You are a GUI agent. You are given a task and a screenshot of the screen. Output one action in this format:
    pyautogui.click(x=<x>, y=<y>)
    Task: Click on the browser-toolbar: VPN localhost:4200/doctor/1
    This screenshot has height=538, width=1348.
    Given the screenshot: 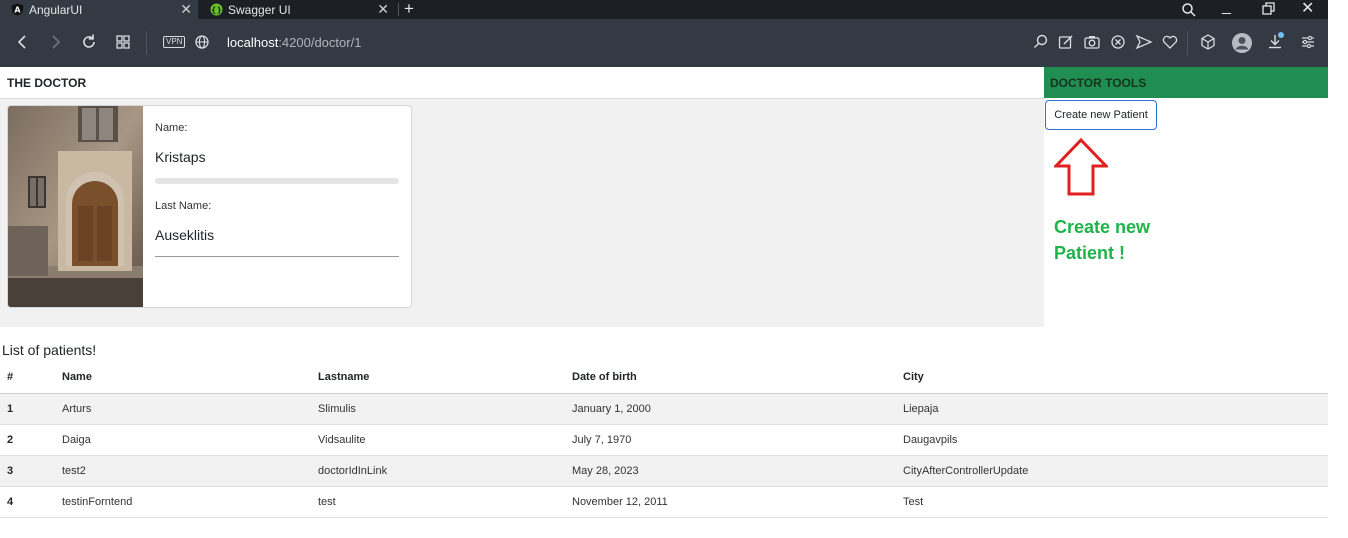 What is the action you would take?
    pyautogui.click(x=664, y=43)
    